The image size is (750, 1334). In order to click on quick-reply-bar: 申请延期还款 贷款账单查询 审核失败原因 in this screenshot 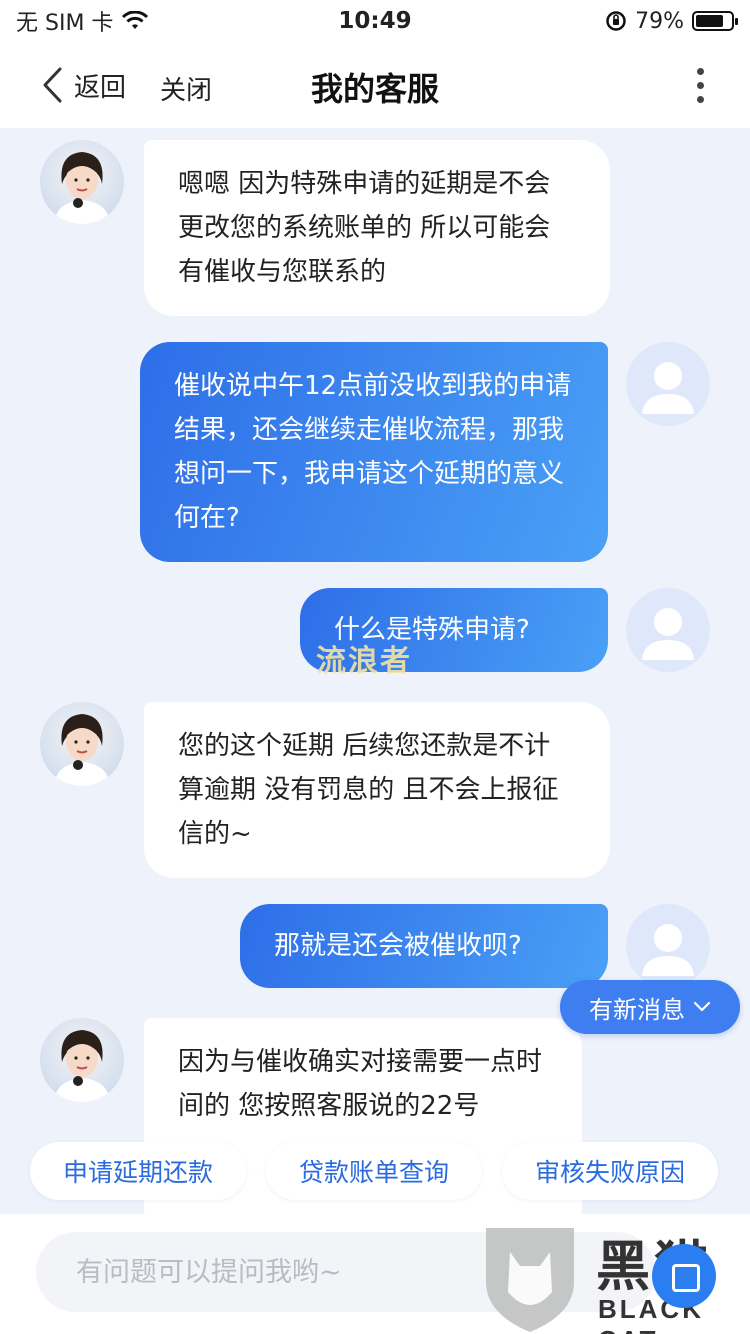, I will do `click(375, 1171)`.